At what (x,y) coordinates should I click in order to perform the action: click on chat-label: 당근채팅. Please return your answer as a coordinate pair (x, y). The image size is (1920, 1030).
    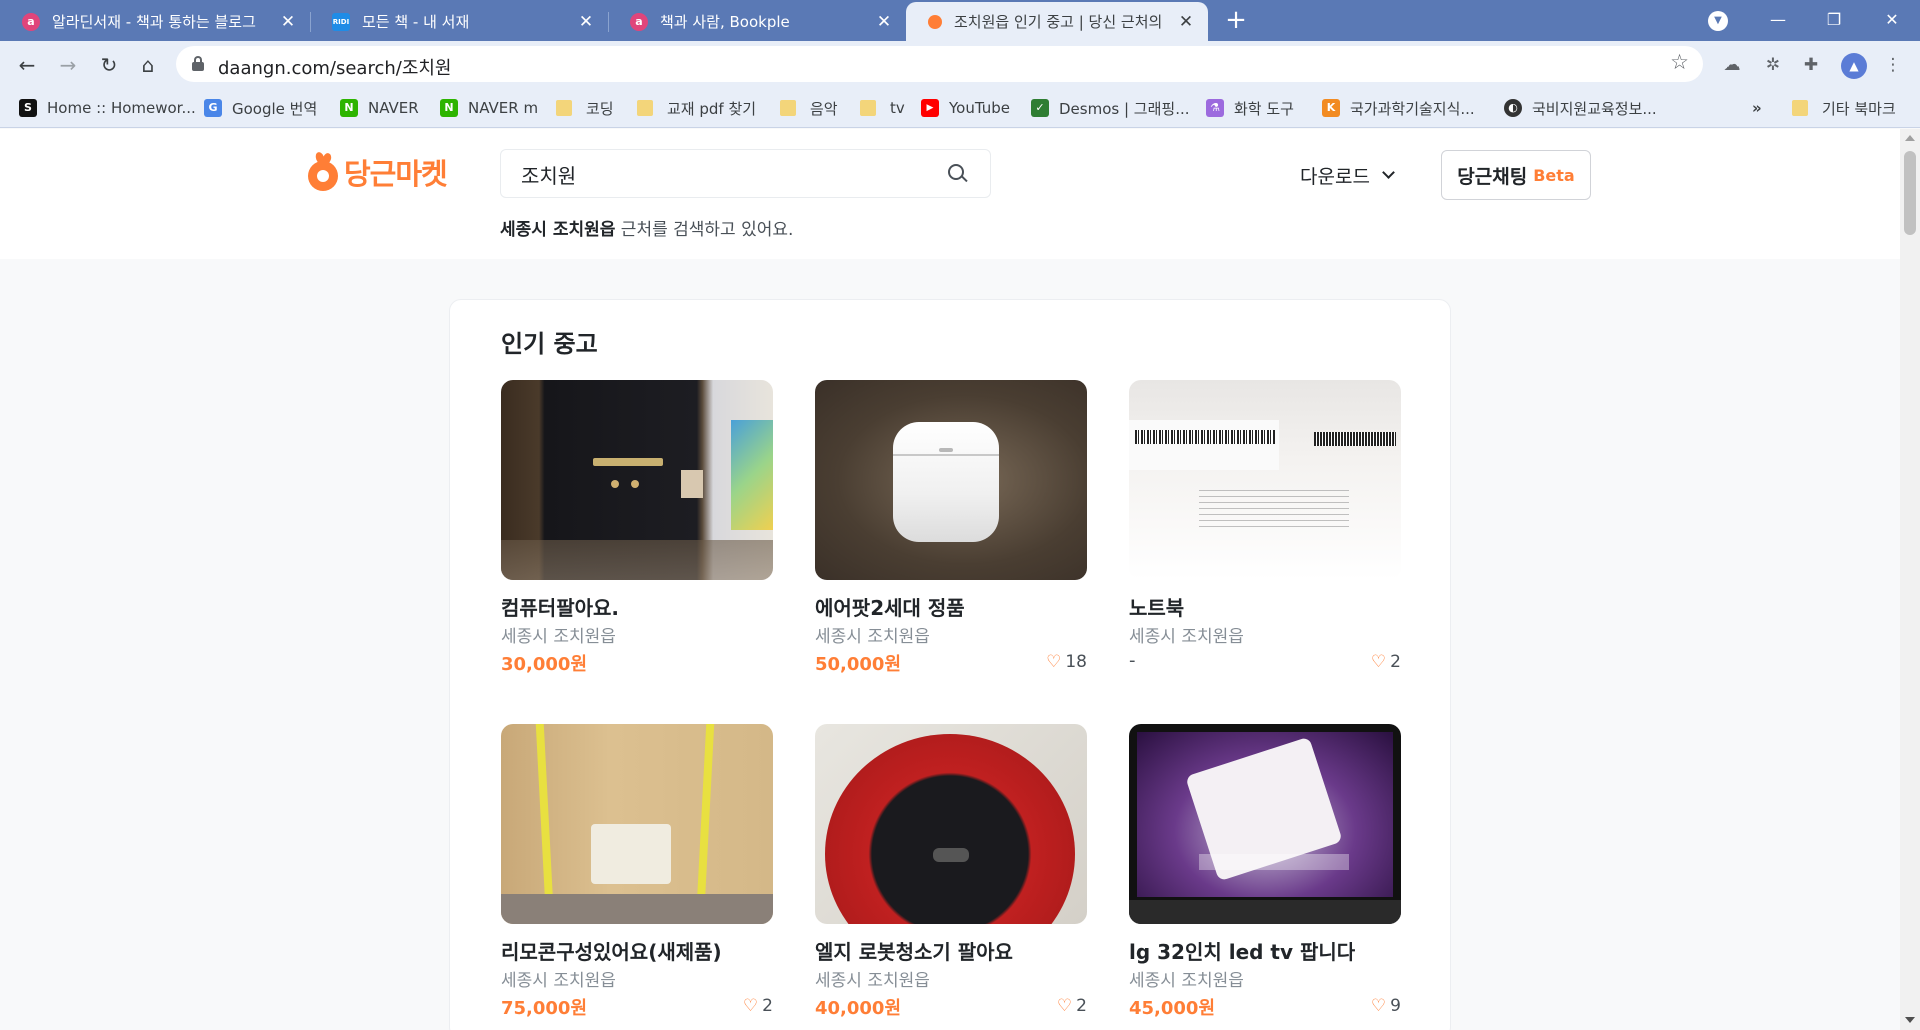
    Looking at the image, I should click on (1492, 176).